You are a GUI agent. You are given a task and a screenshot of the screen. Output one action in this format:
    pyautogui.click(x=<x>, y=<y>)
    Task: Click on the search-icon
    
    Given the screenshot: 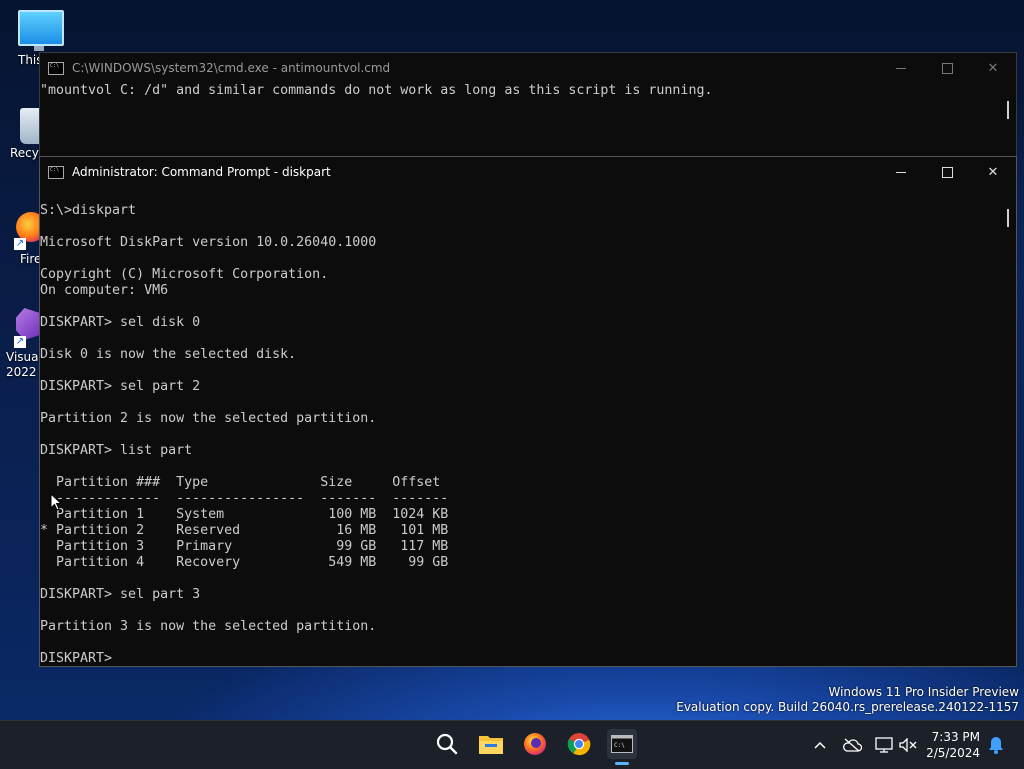 What is the action you would take?
    pyautogui.click(x=447, y=744)
    